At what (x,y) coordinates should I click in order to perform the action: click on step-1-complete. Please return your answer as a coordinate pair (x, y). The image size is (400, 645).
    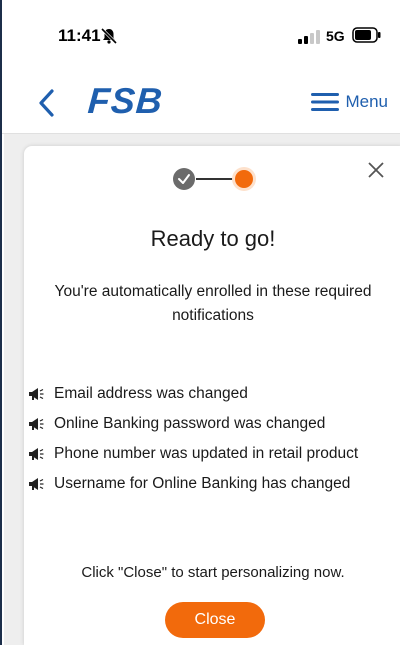
    Looking at the image, I should click on (184, 179).